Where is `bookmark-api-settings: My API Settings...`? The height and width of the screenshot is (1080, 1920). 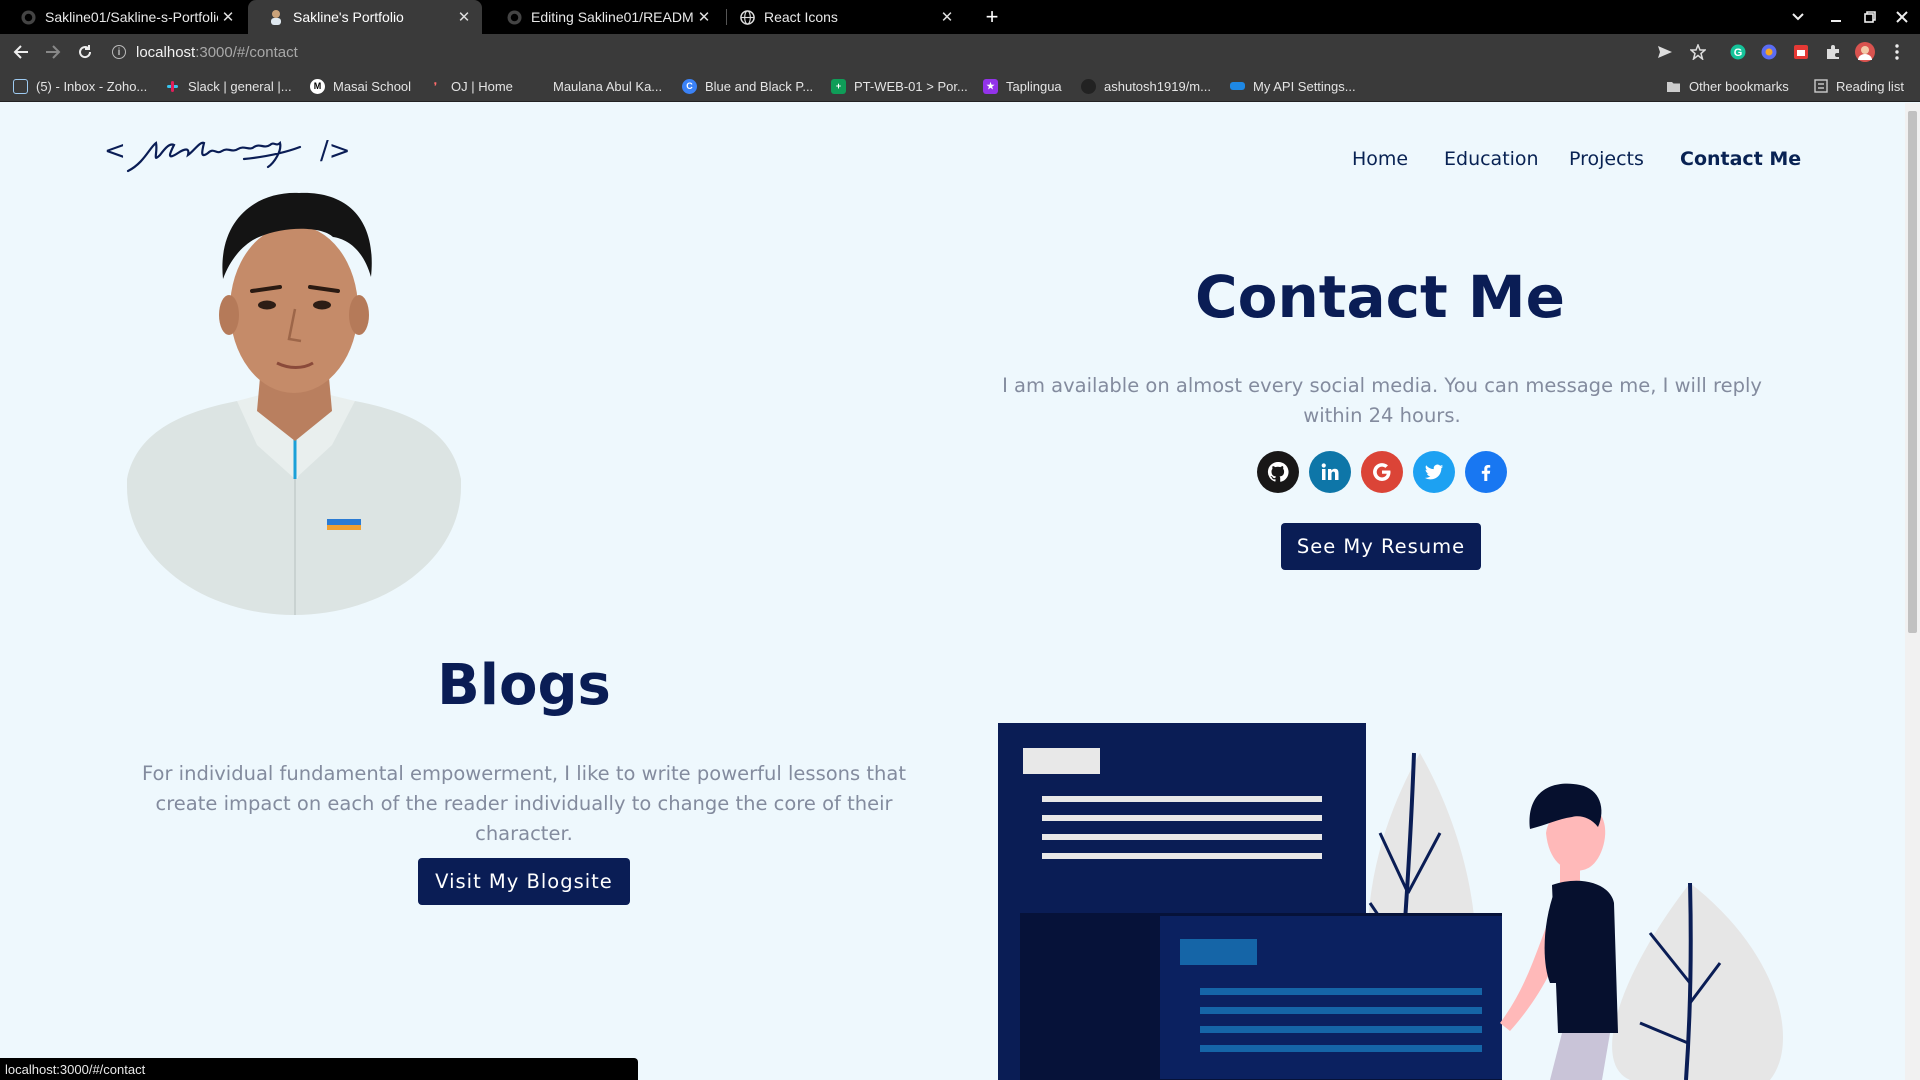
bookmark-api-settings: My API Settings... is located at coordinates (1293, 86).